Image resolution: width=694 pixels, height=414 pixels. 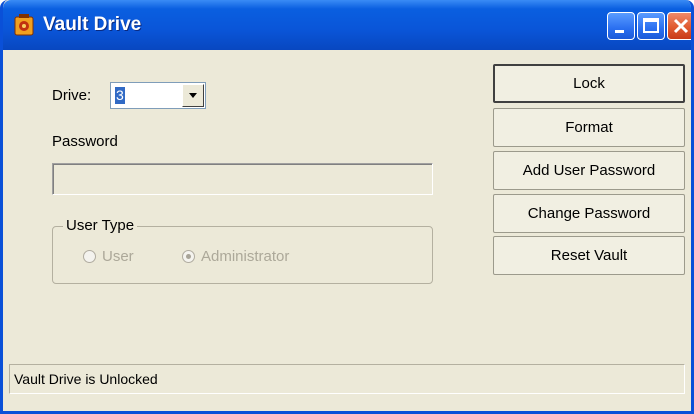 I want to click on administrator-radio-label: Administrator, so click(x=245, y=256).